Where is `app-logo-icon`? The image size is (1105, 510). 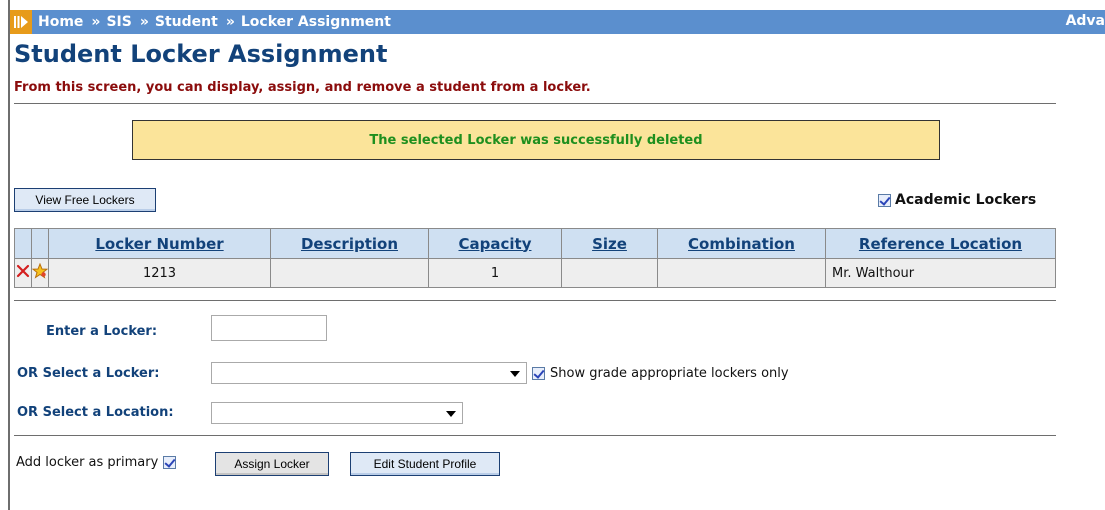 app-logo-icon is located at coordinates (21, 22).